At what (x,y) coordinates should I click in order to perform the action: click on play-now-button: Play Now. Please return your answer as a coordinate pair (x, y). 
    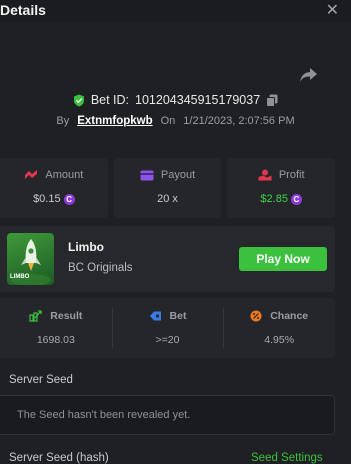
    Looking at the image, I should click on (283, 259).